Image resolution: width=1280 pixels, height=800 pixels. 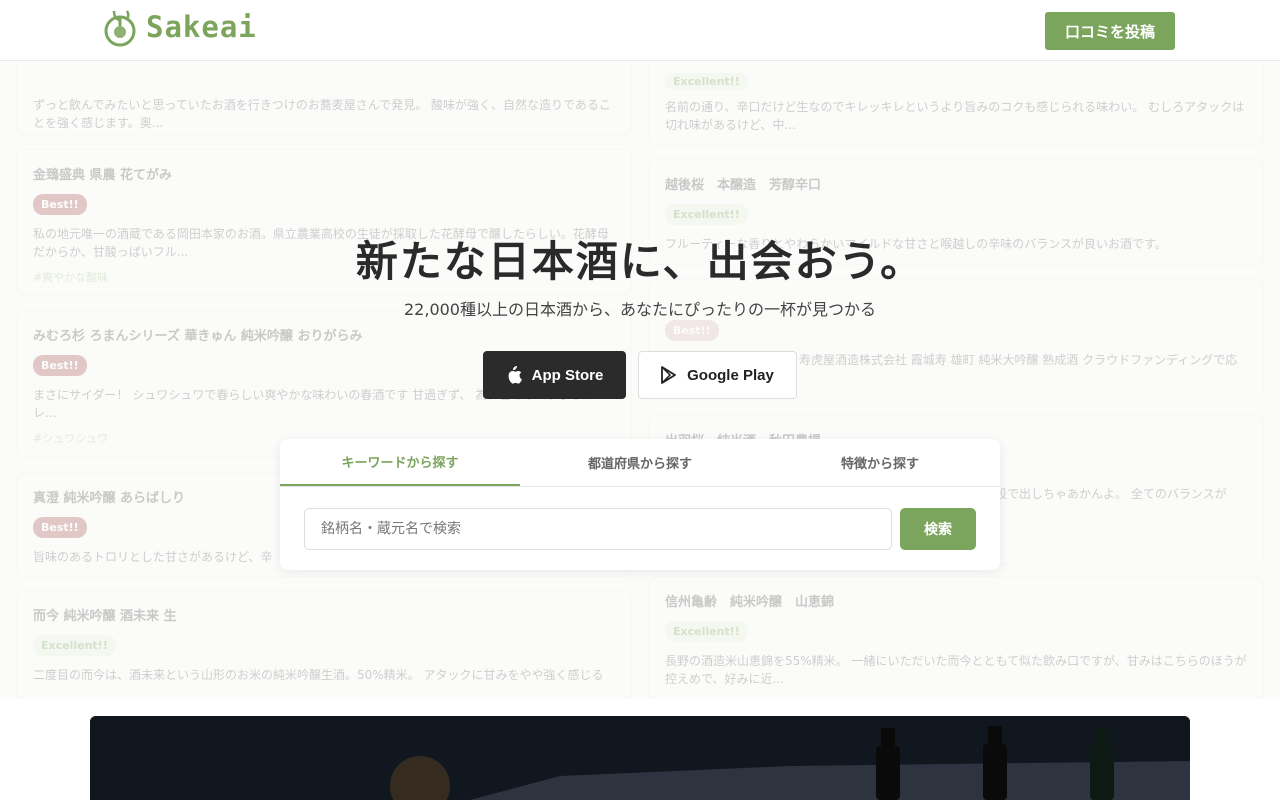 What do you see at coordinates (640, 504) in the screenshot?
I see `search-panel: キーワードから探す 都道府県から探す 特徴から探す 検索` at bounding box center [640, 504].